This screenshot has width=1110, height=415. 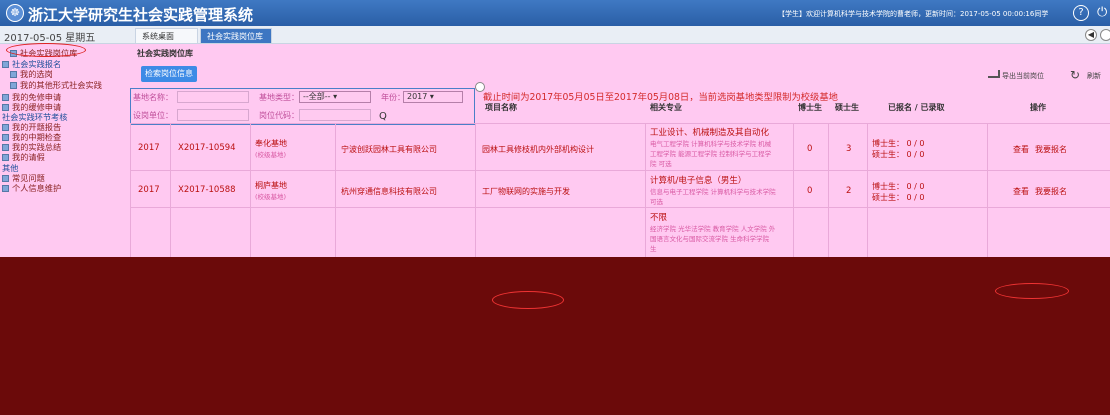 What do you see at coordinates (235, 36) in the screenshot?
I see `tab-label: 社会实践岗位库` at bounding box center [235, 36].